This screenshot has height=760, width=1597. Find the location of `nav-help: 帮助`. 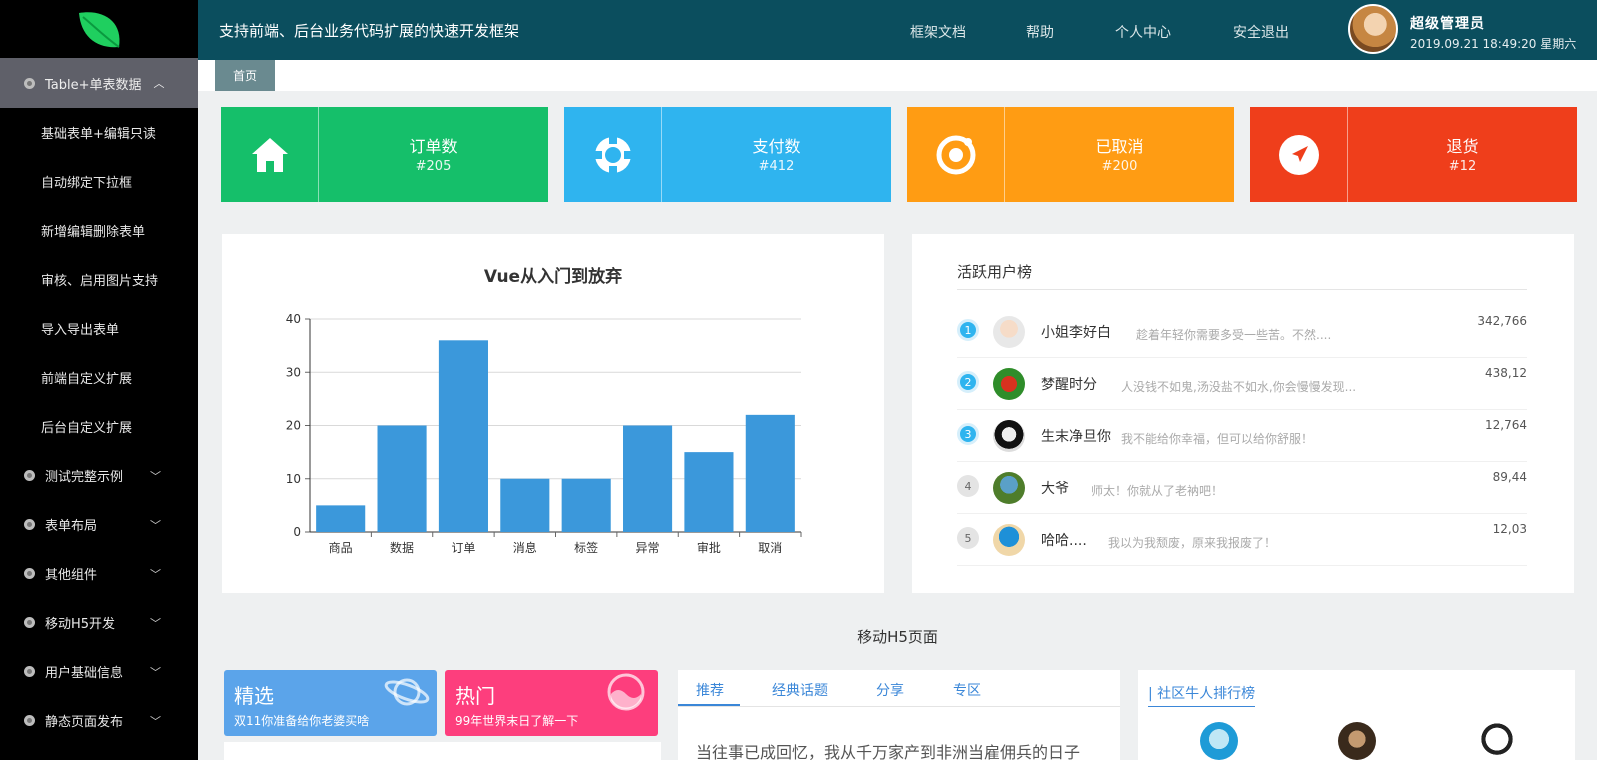

nav-help: 帮助 is located at coordinates (1040, 32).